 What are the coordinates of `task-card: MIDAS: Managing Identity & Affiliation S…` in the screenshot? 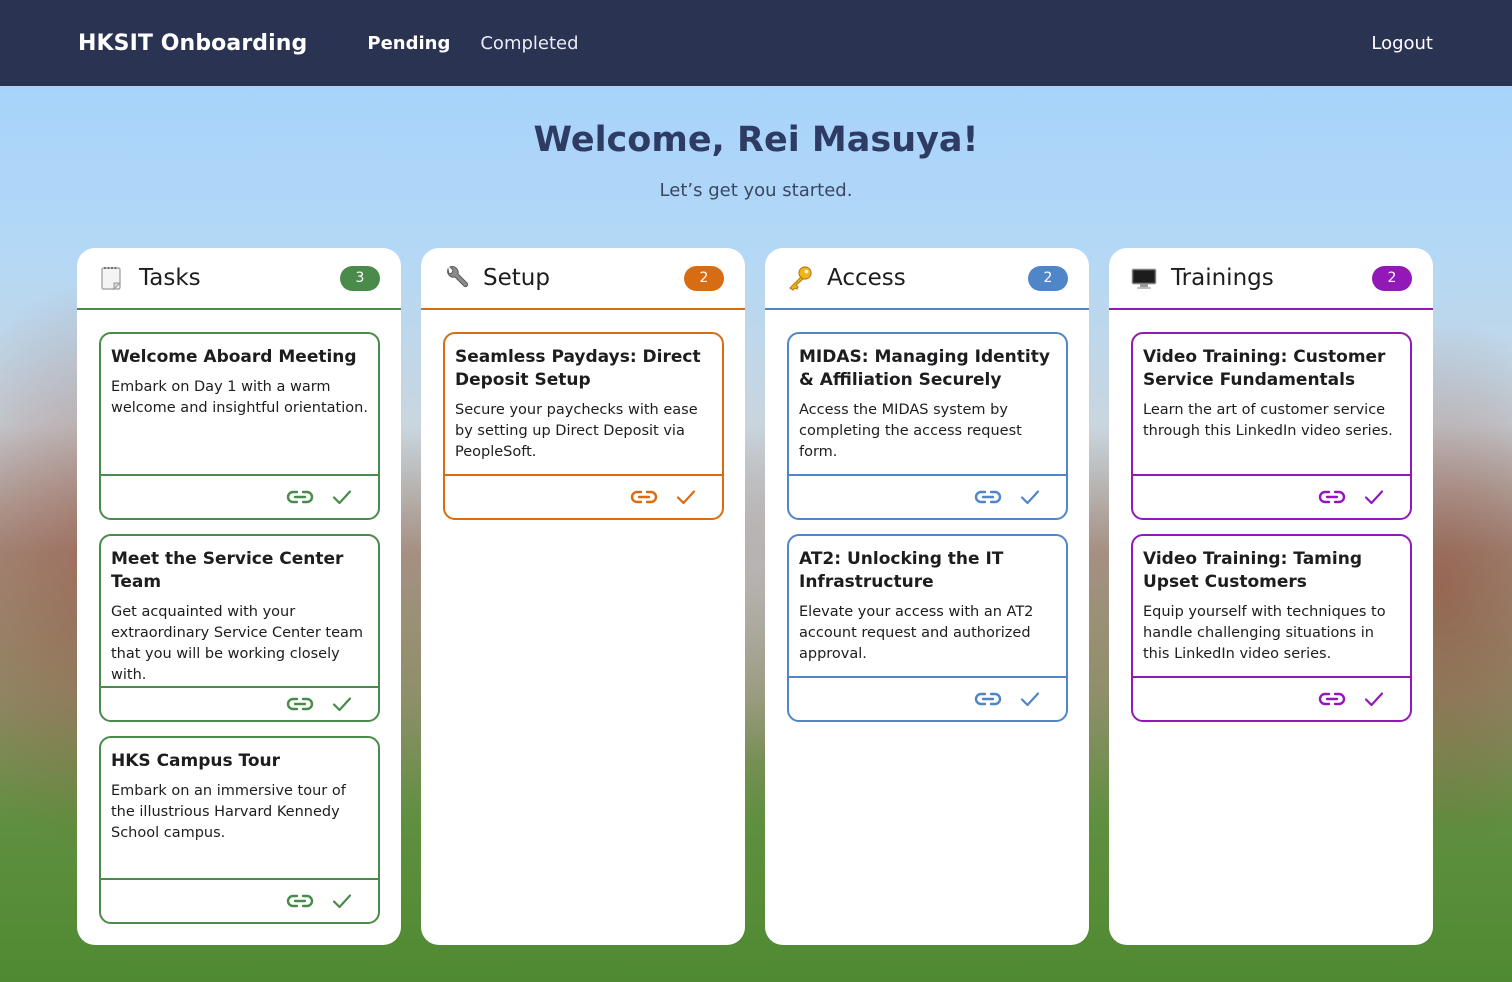 It's located at (927, 426).